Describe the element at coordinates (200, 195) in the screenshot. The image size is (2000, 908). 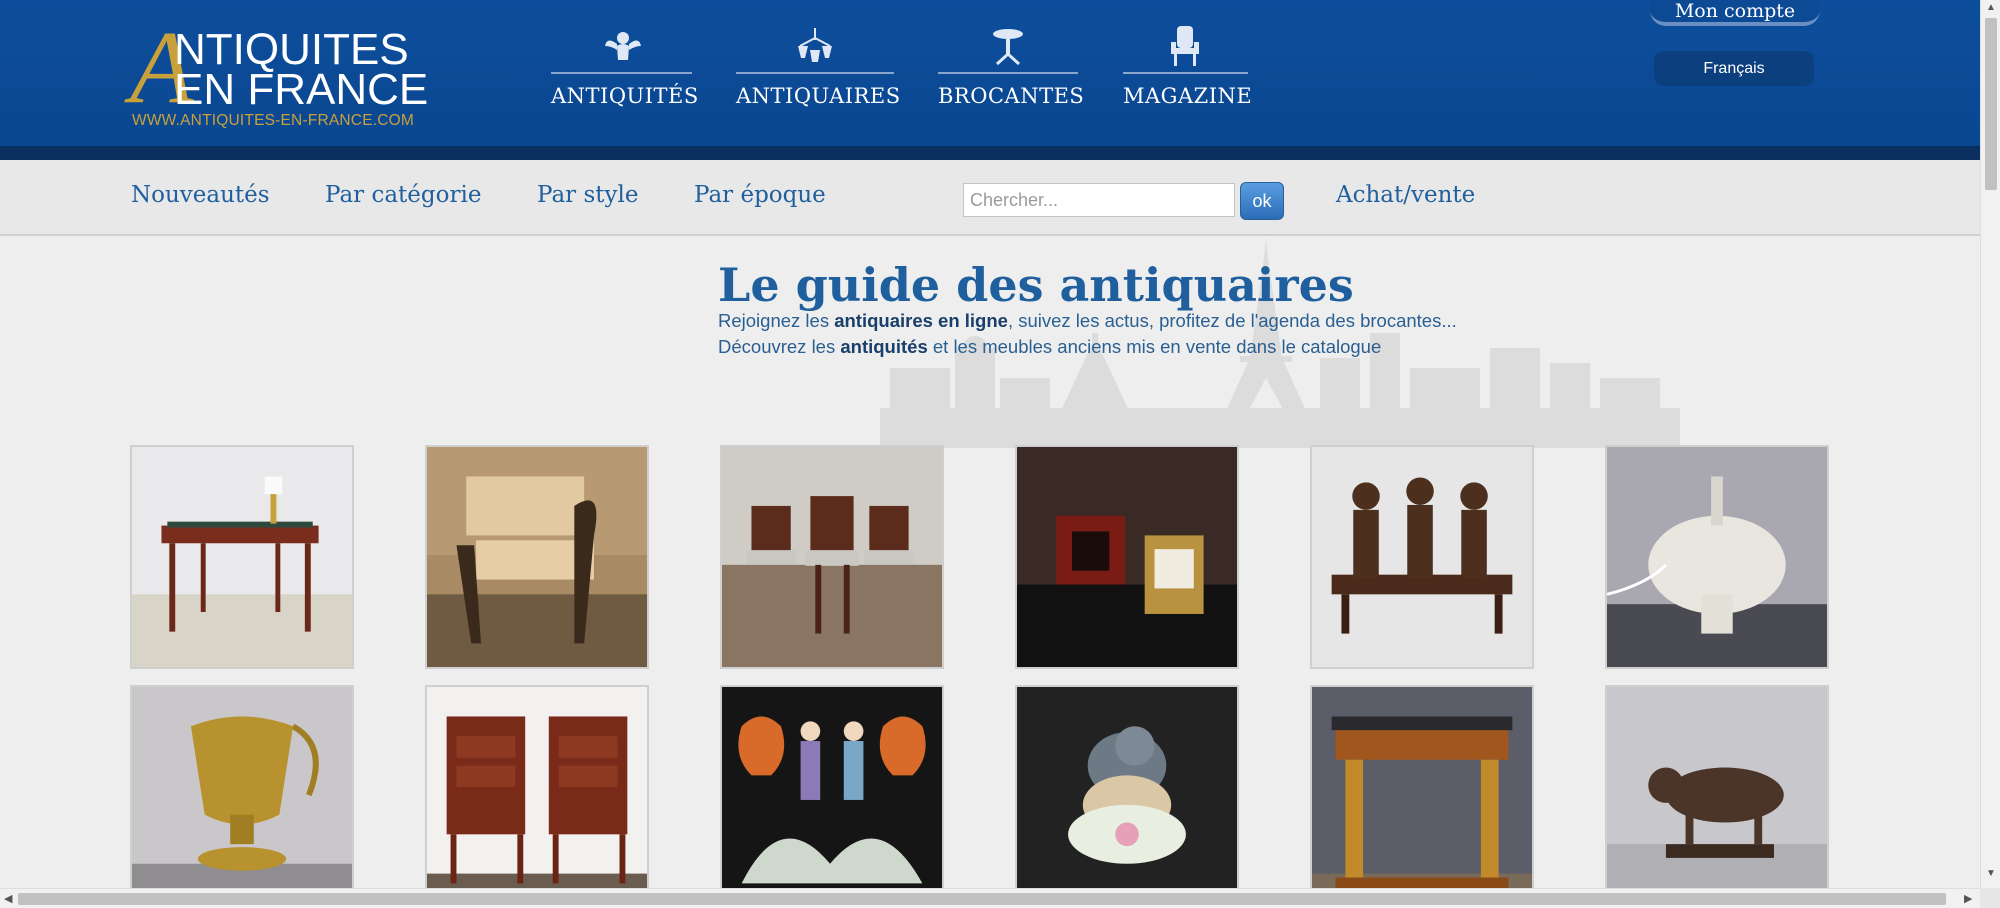
I see `subnav-nouveautes: Nouveautés` at that location.